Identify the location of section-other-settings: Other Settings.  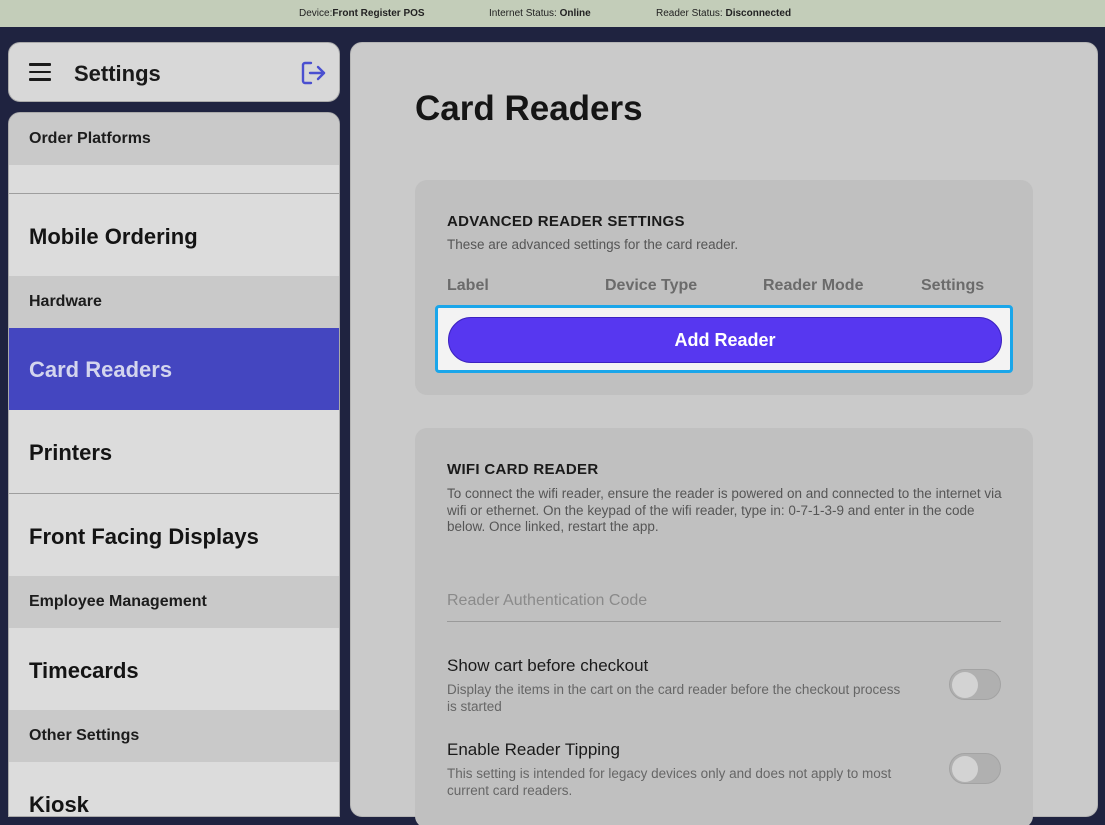
(174, 736).